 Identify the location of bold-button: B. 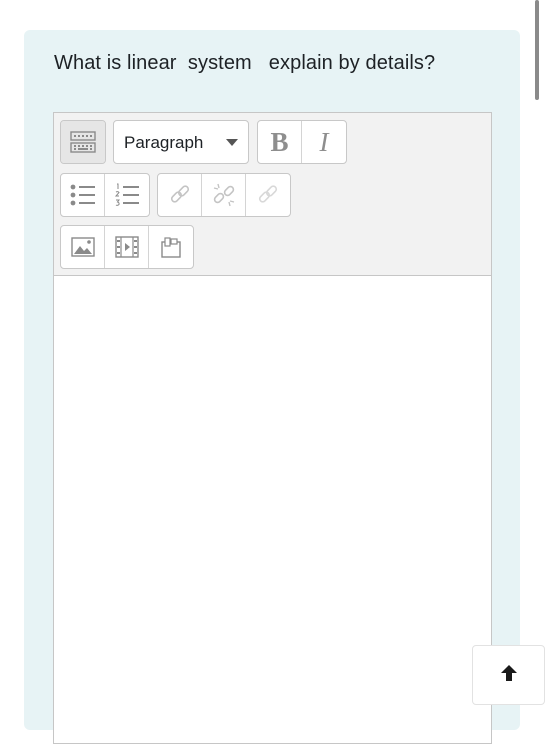
(280, 142).